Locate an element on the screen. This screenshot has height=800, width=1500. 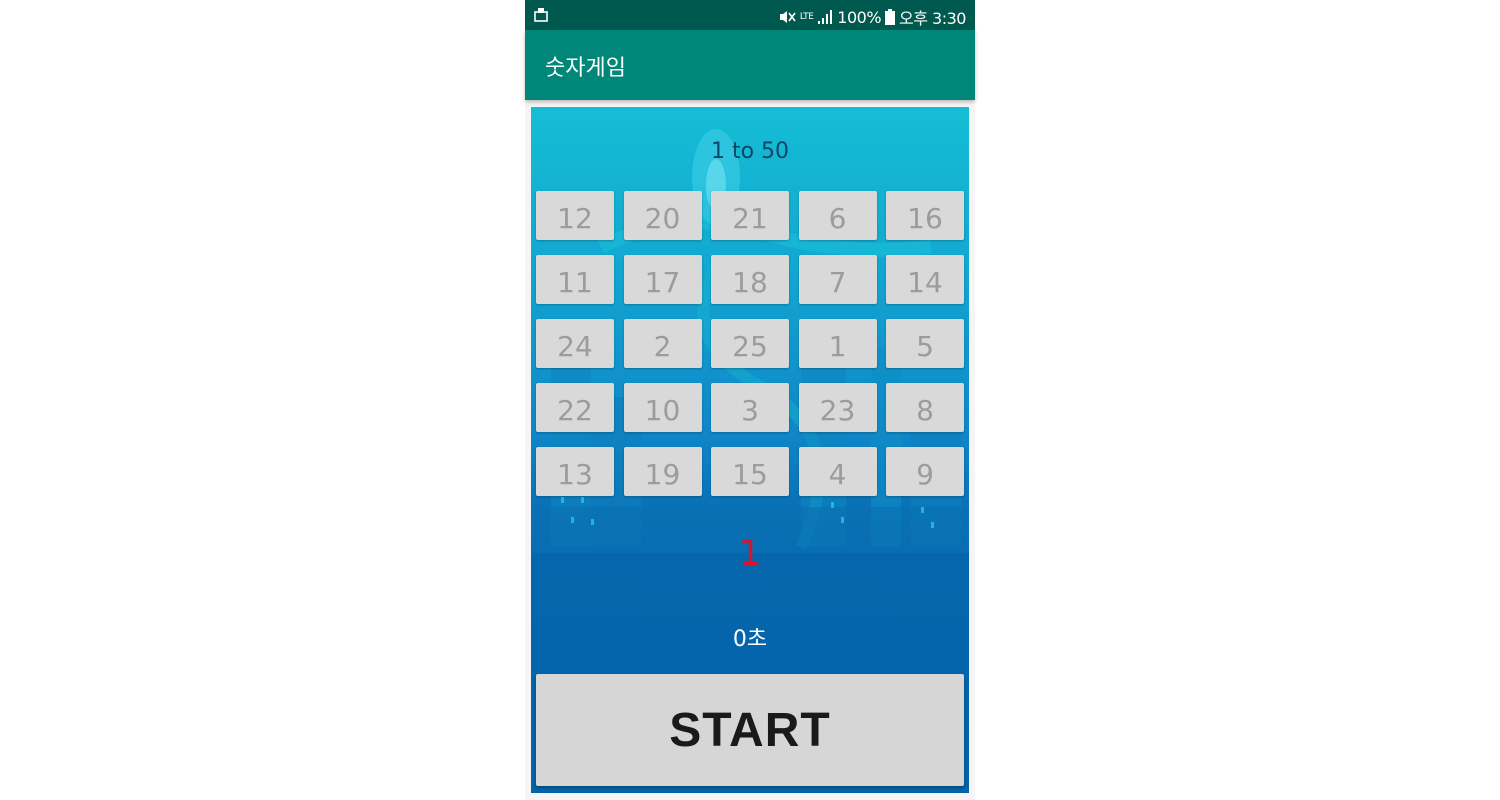
number-tile: 15 is located at coordinates (750, 471).